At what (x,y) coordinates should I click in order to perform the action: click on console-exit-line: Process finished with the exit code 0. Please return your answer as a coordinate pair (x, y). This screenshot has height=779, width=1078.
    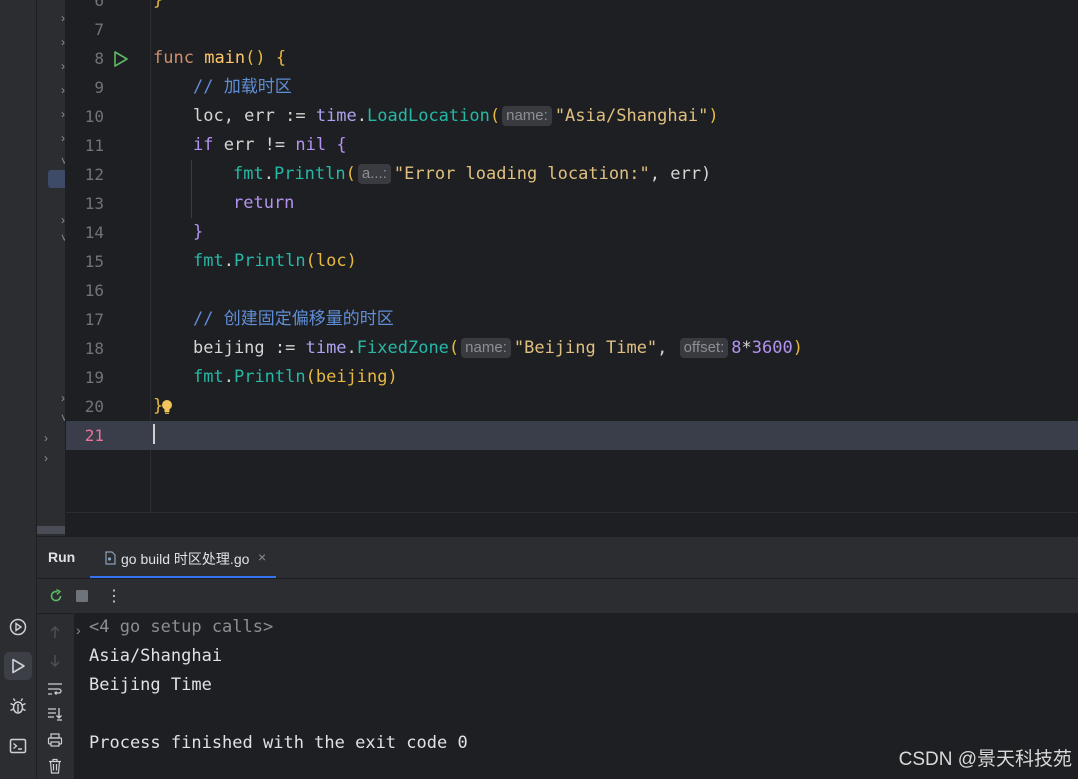
    Looking at the image, I should click on (278, 743).